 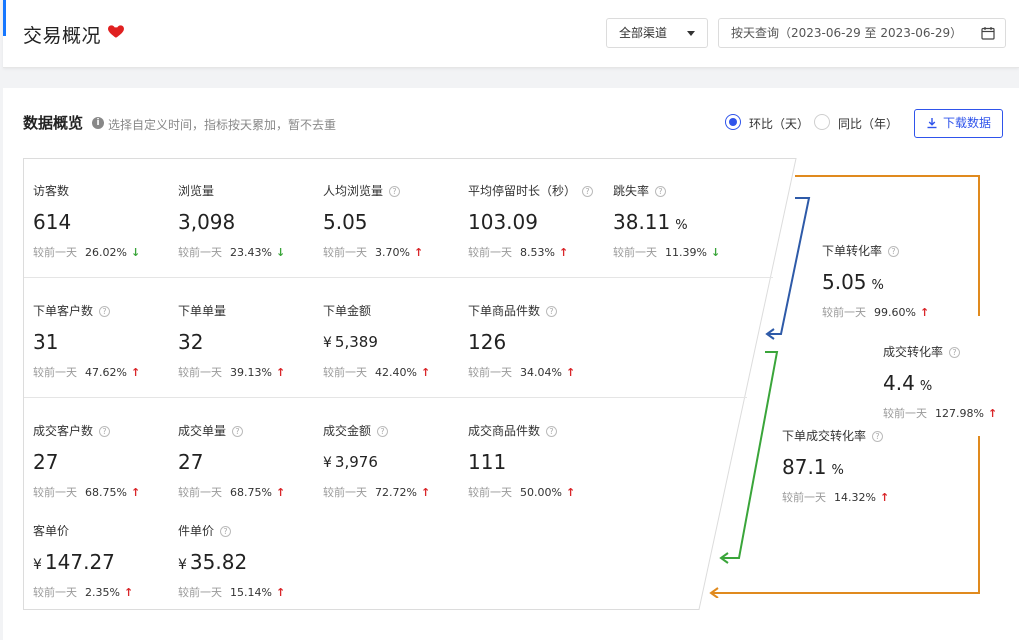 What do you see at coordinates (503, 222) in the screenshot?
I see `metric-value: 103.09` at bounding box center [503, 222].